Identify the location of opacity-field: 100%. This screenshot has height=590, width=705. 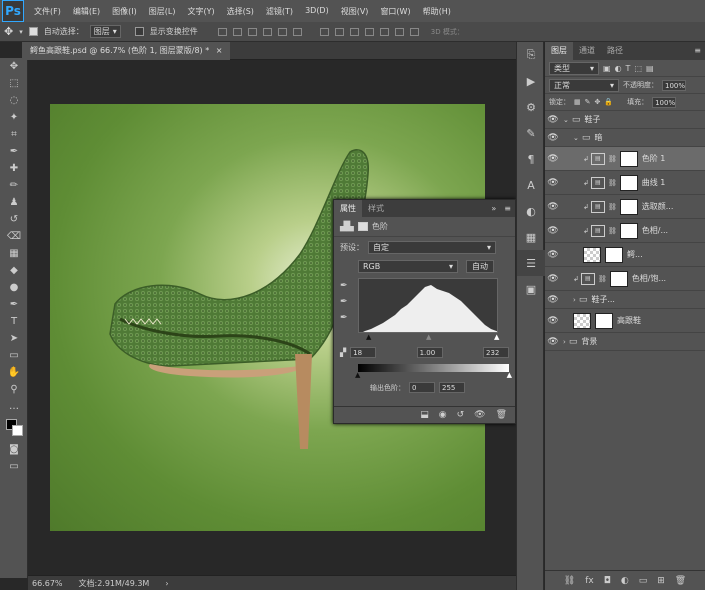
(674, 85).